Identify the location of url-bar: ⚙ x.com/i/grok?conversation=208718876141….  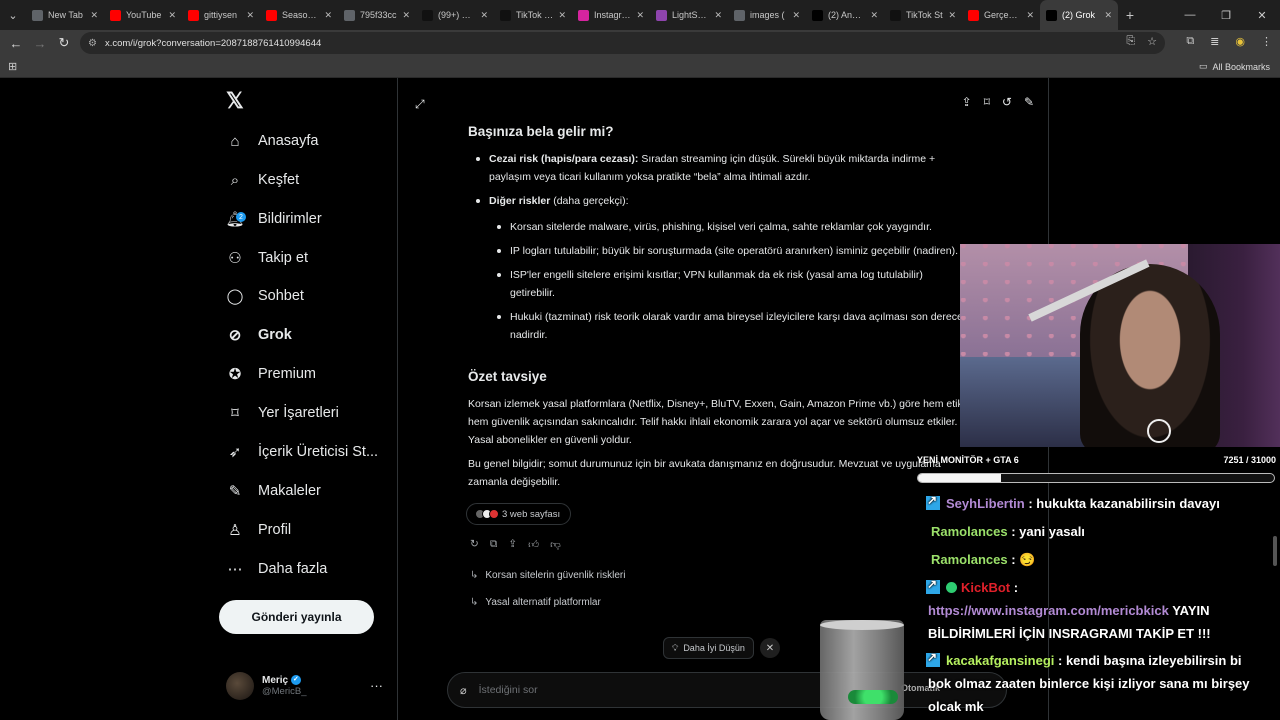
(622, 43).